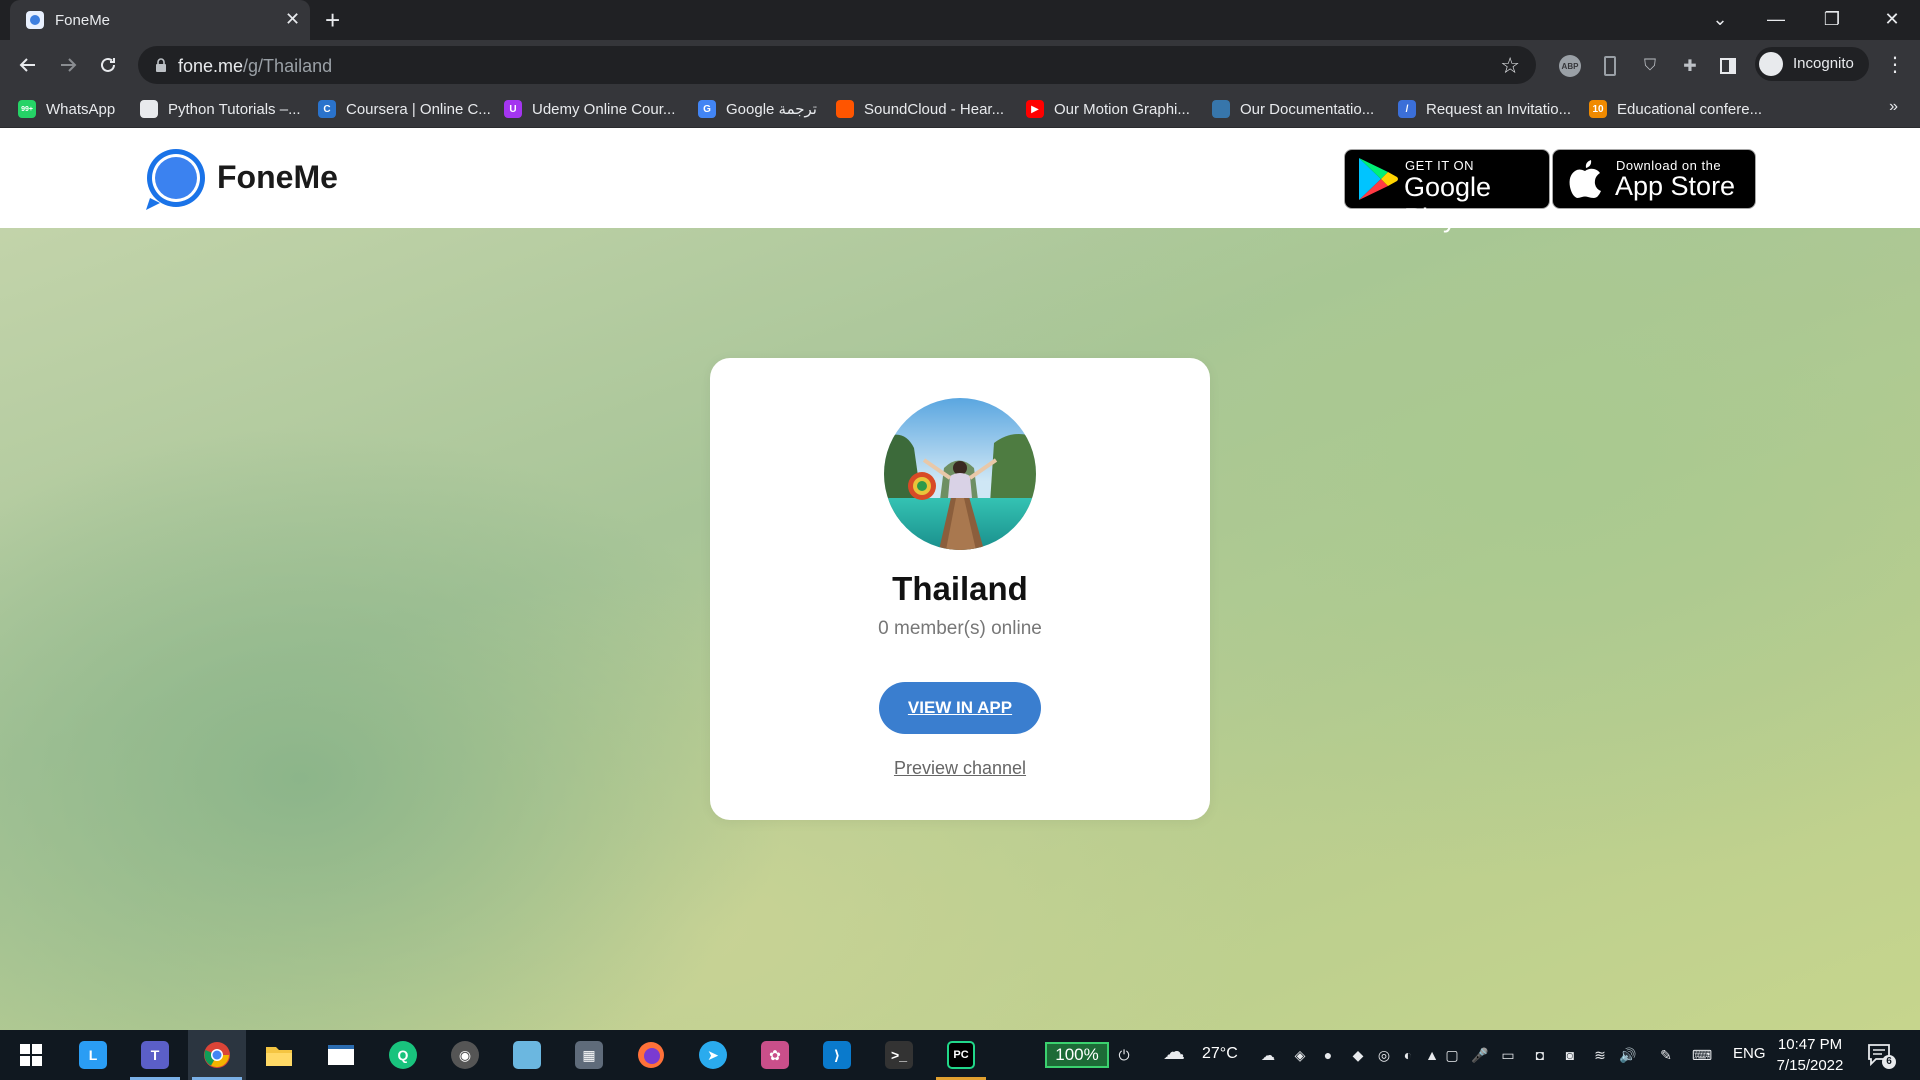  What do you see at coordinates (1480, 1055) in the screenshot?
I see `microphone-icon: 🎤` at bounding box center [1480, 1055].